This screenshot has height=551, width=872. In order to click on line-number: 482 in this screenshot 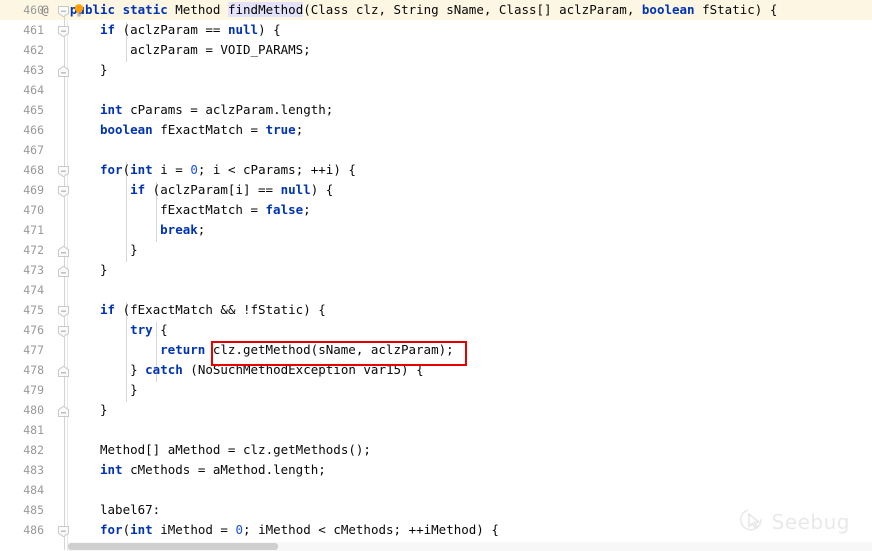, I will do `click(22, 450)`.